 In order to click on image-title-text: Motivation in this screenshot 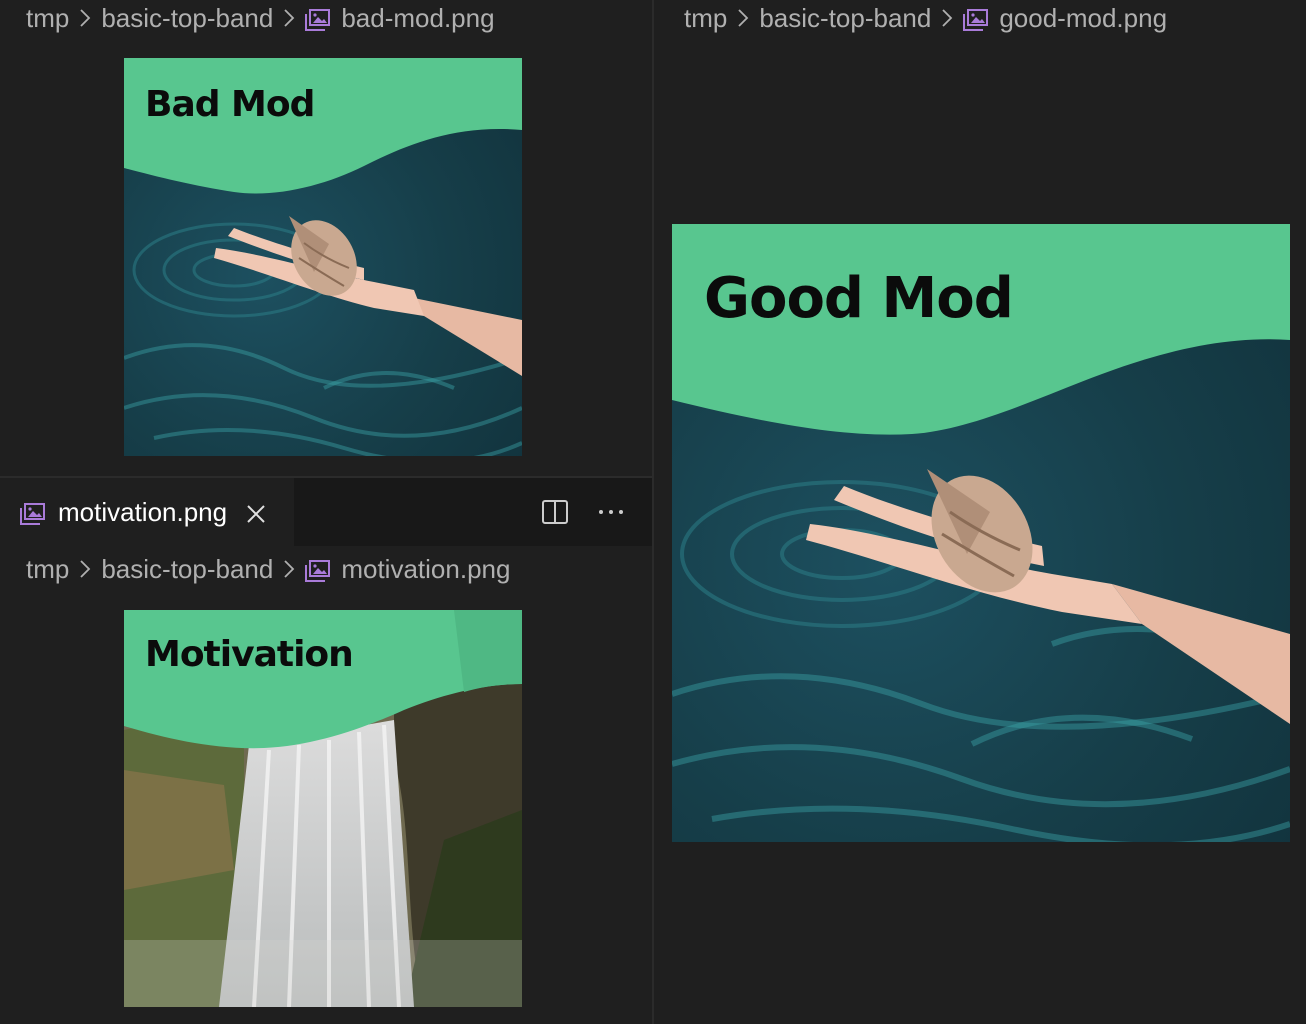, I will do `click(249, 654)`.